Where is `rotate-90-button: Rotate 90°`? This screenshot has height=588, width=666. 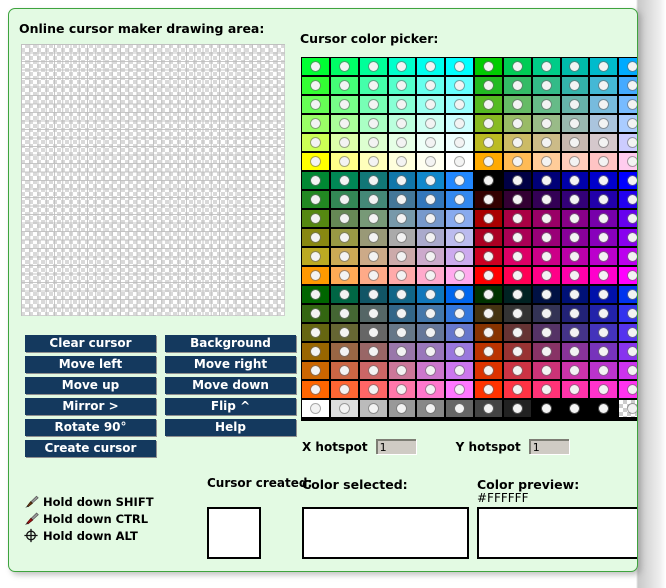
rotate-90-button: Rotate 90° is located at coordinates (90, 427).